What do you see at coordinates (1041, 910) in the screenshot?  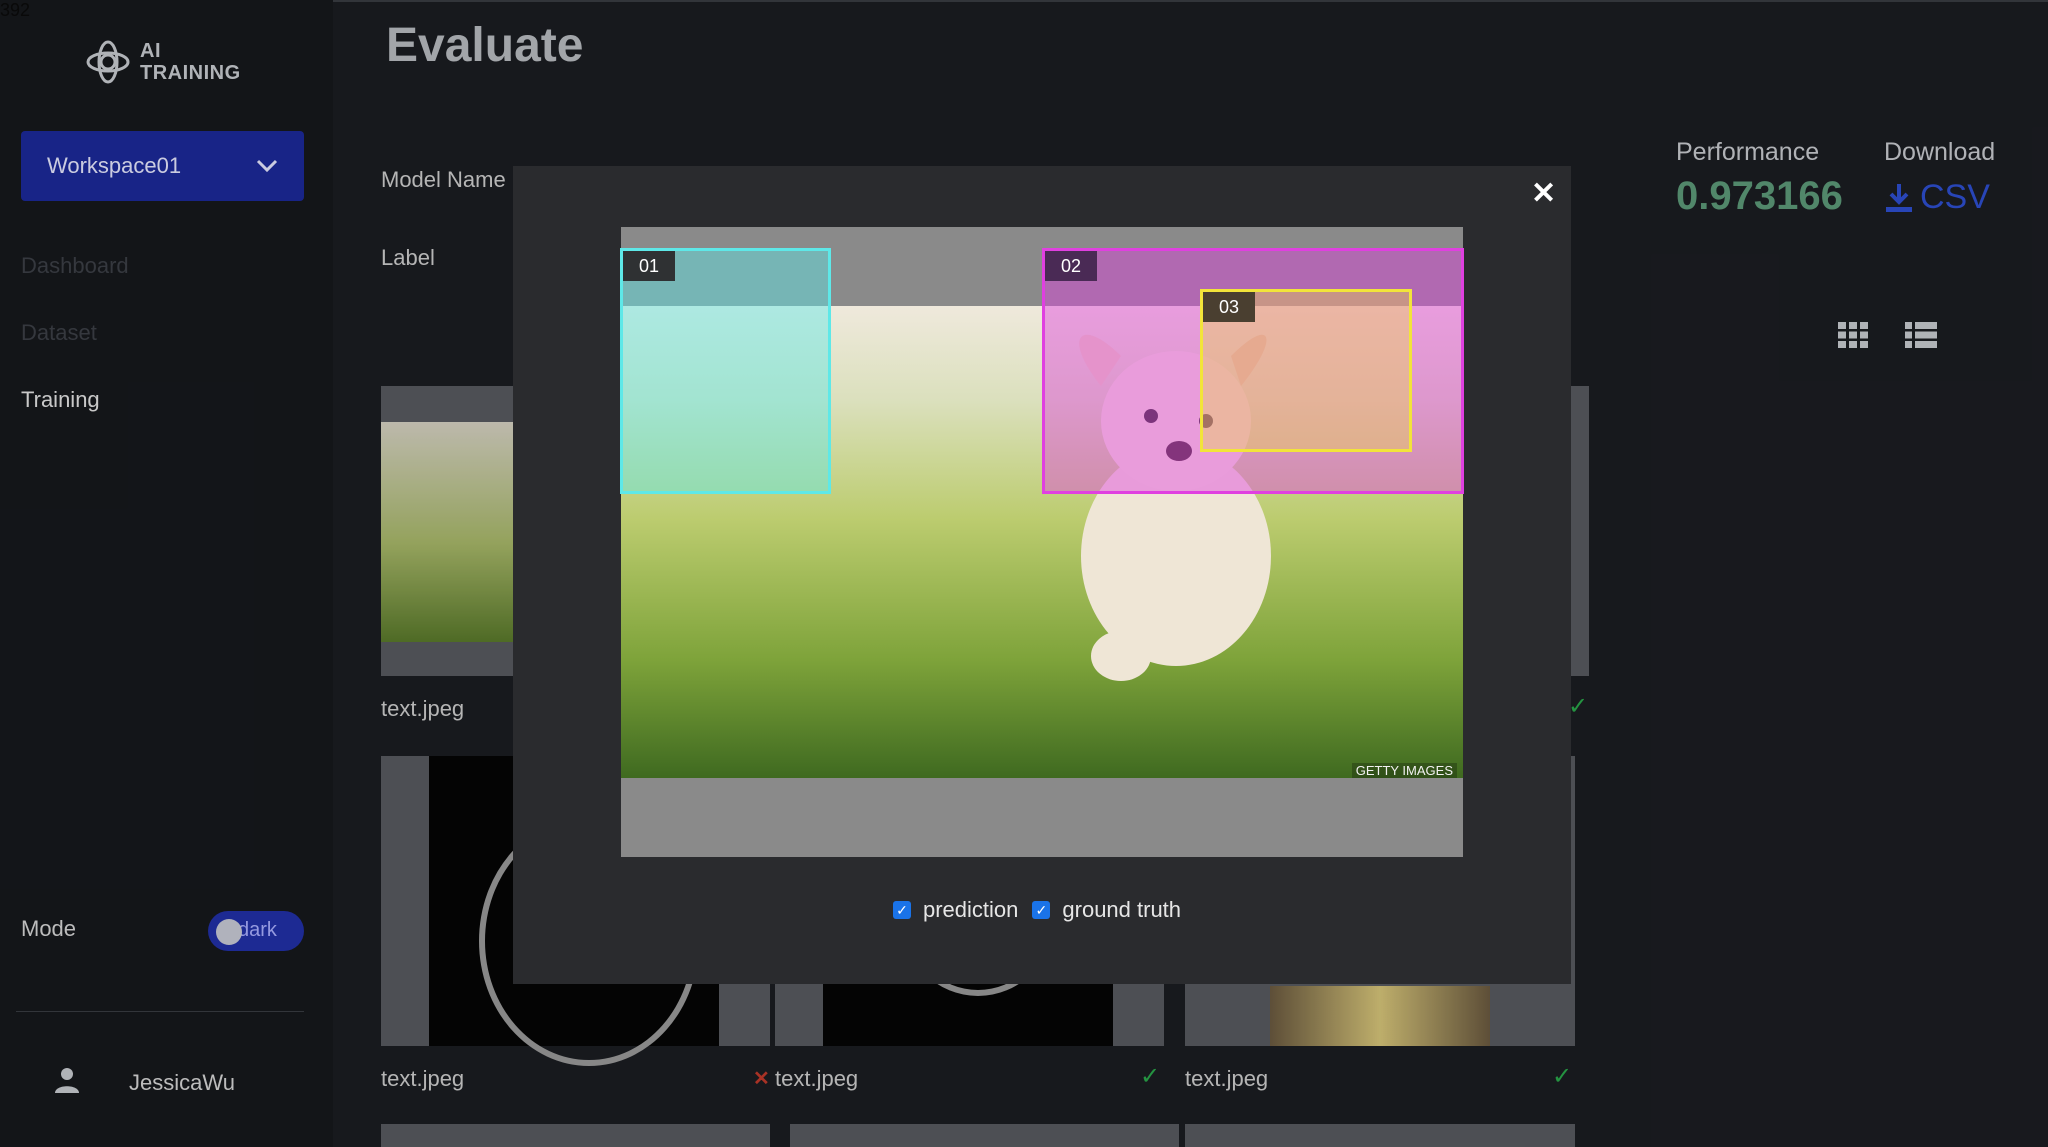 I see `ground-truth-checkbox: ✓` at bounding box center [1041, 910].